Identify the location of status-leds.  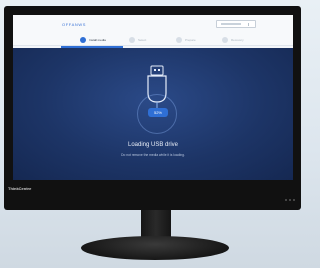
(291, 194).